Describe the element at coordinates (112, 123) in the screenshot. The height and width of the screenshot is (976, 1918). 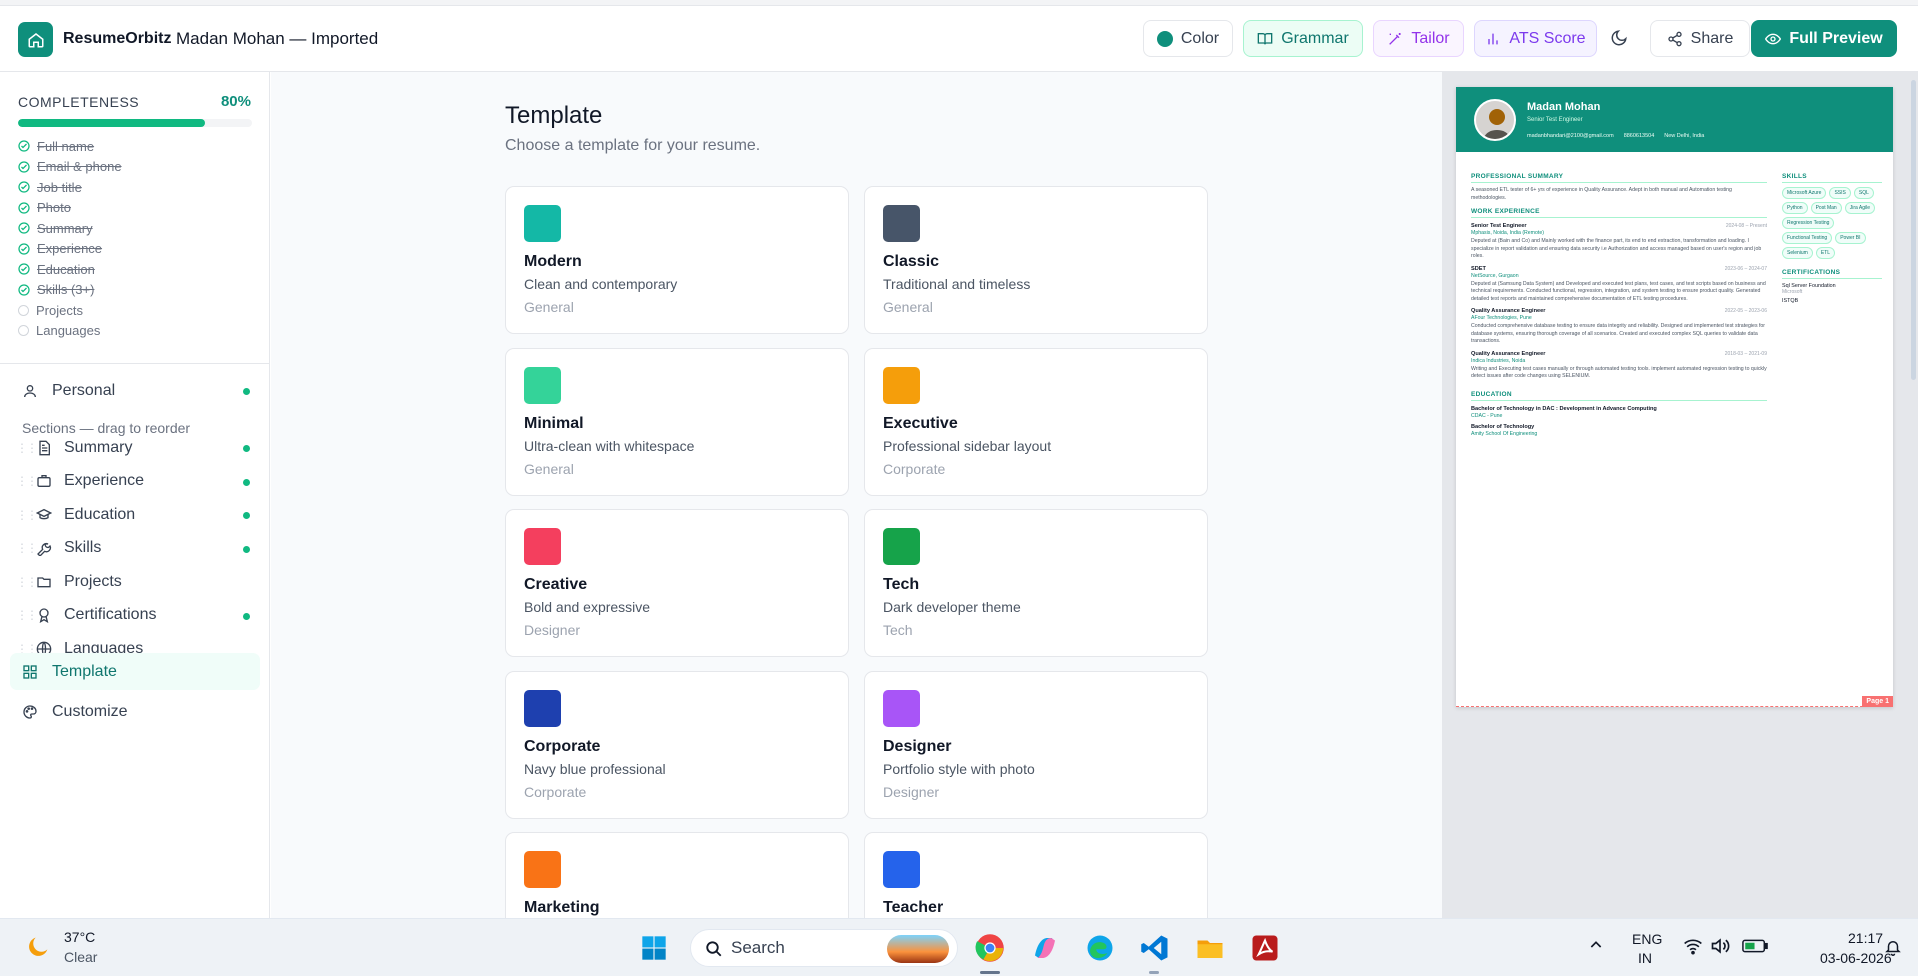
I see `completeness-progress-fill` at that location.